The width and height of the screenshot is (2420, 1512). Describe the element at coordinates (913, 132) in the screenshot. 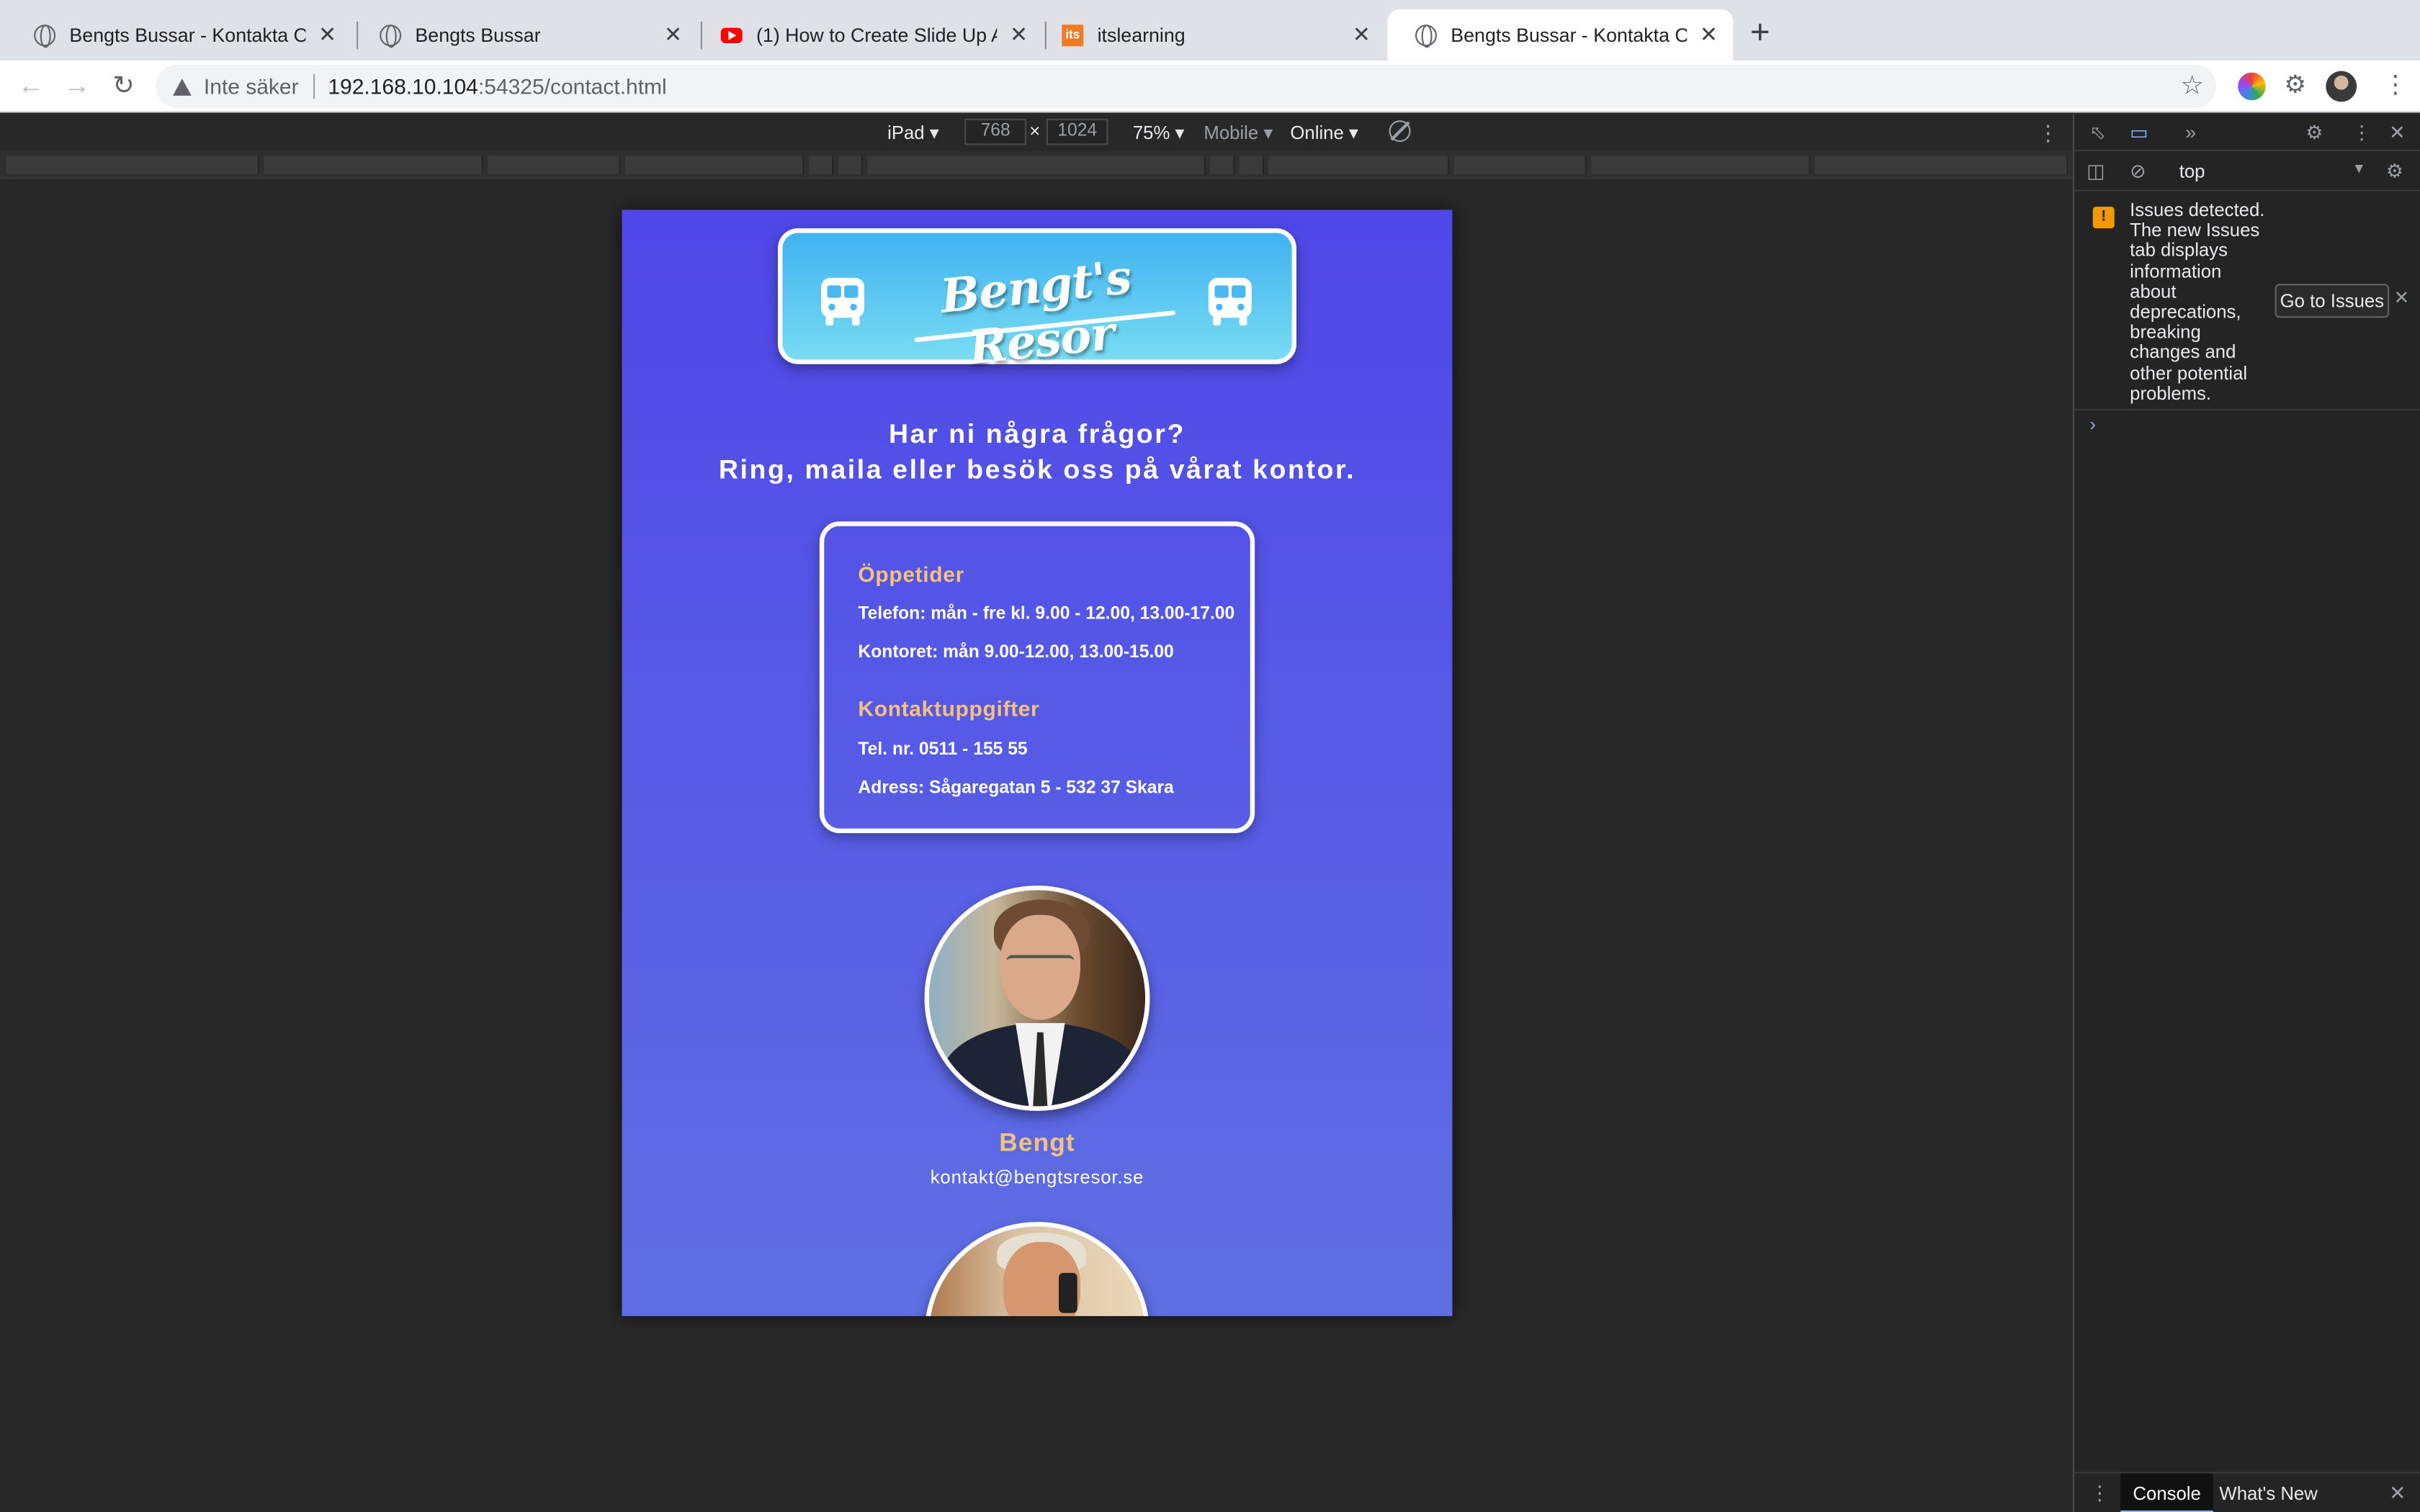

I see `device-select: iPad ▾` at that location.